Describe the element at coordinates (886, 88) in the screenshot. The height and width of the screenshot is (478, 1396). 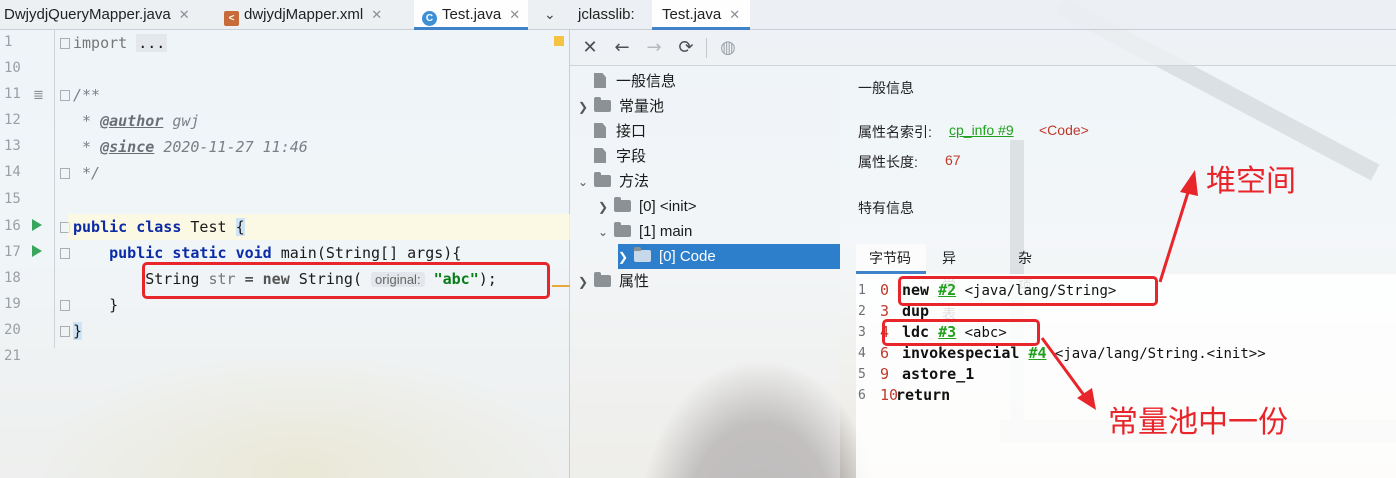
I see `general-info-title: 一般信息` at that location.